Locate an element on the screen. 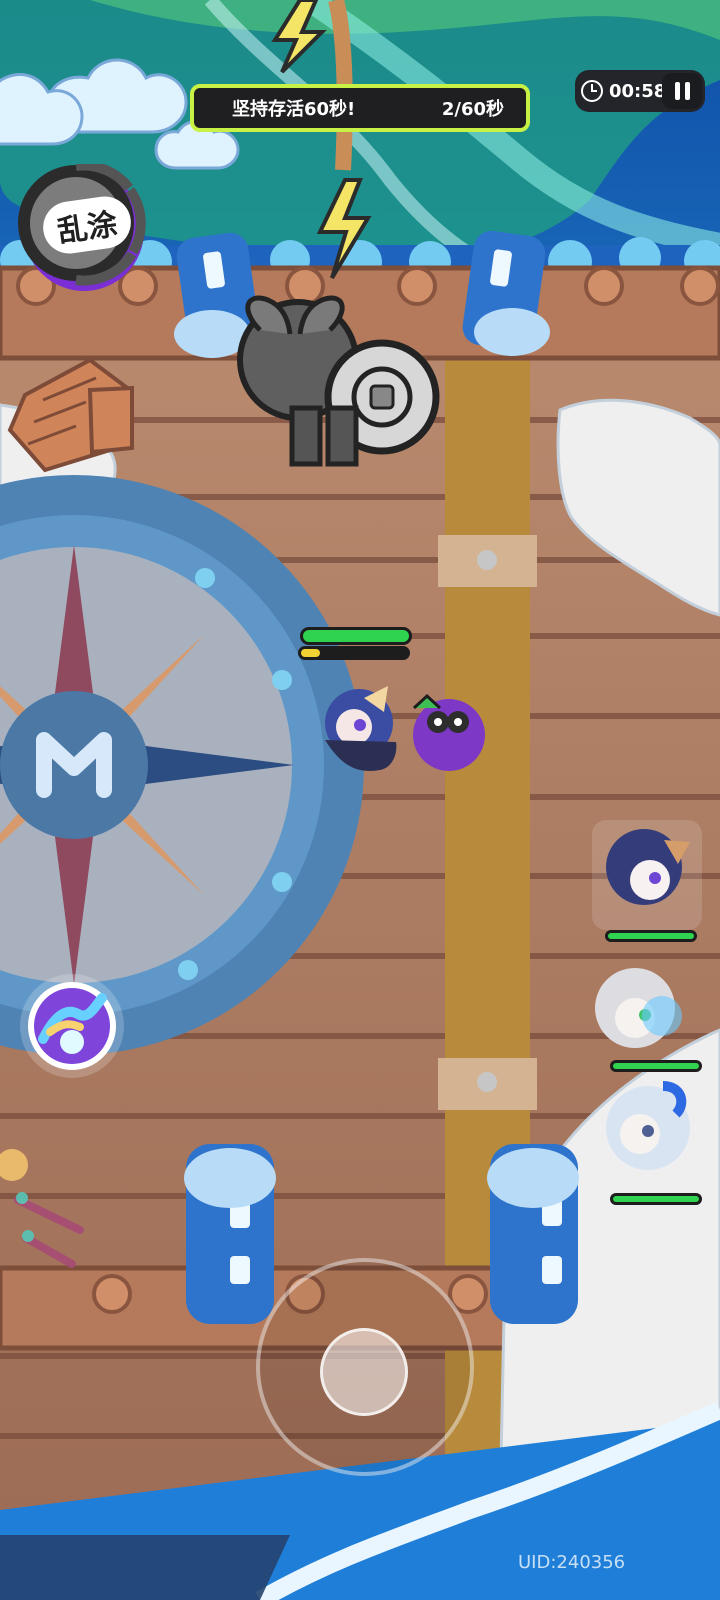  party-member-1-health-fill is located at coordinates (651, 936).